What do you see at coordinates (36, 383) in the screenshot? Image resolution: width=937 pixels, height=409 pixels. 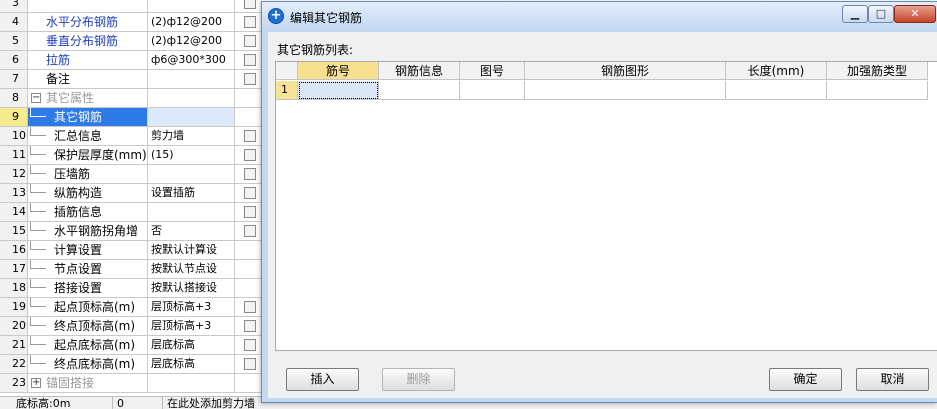 I see `expand-icon: +` at bounding box center [36, 383].